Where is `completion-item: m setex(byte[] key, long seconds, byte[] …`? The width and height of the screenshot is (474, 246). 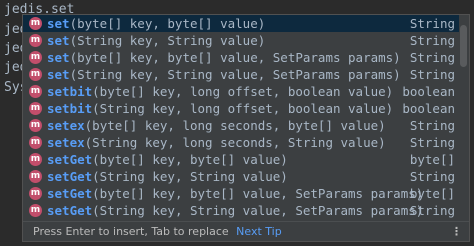
completion-item: m setex(byte[] key, long seconds, byte[] … is located at coordinates (241, 125).